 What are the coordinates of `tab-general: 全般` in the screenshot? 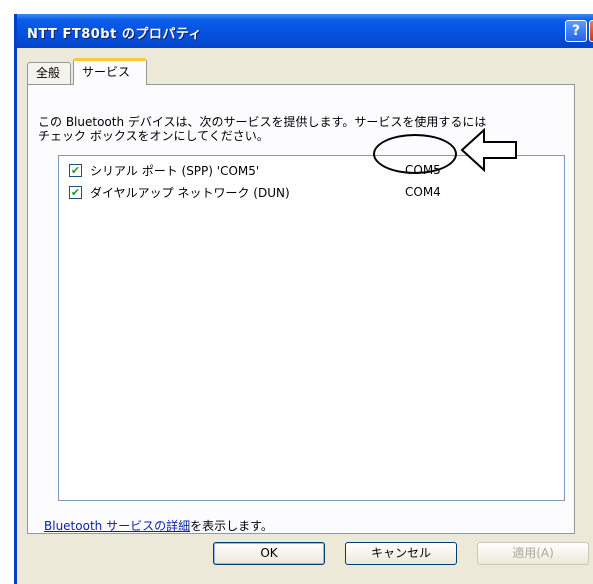 It's located at (49, 73).